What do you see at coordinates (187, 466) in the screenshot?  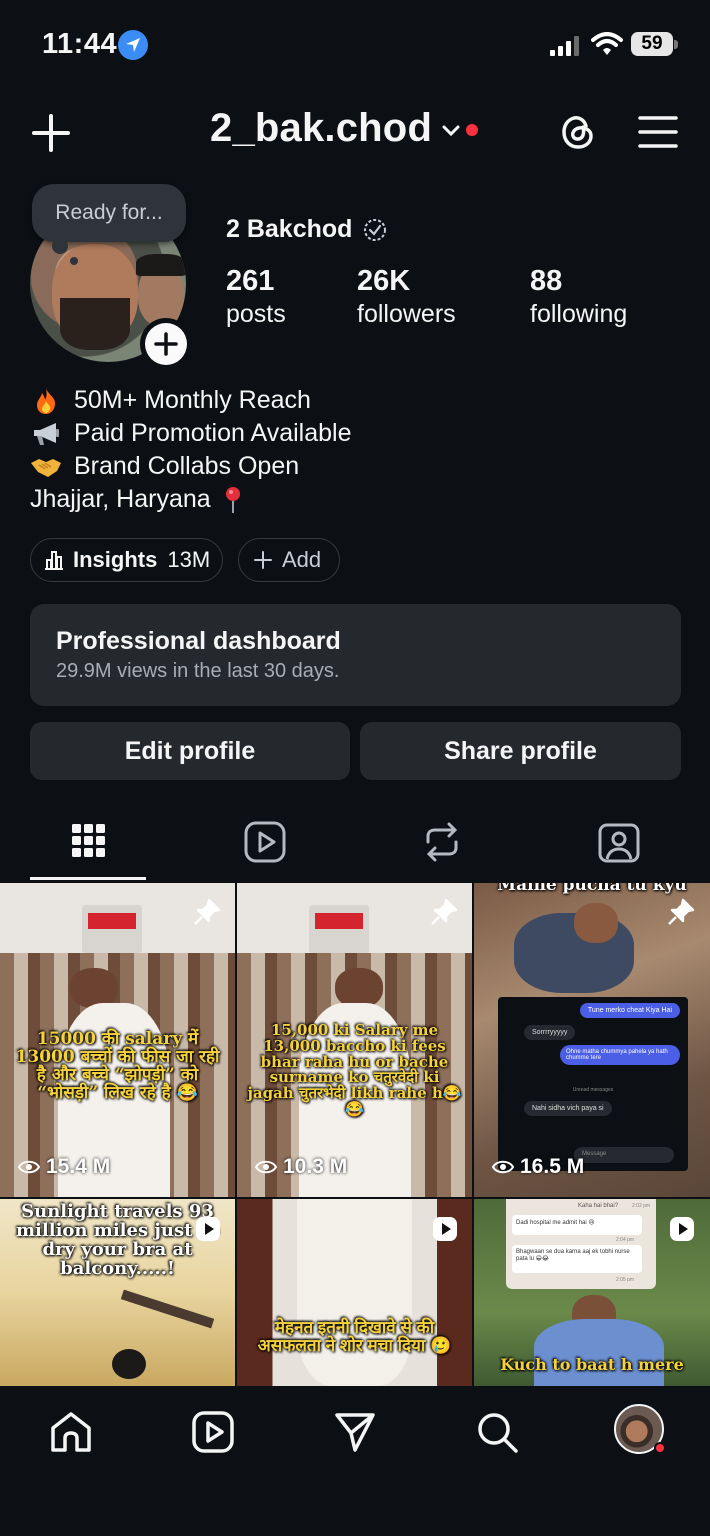 I see `bio-text: Brand Collabs Open` at bounding box center [187, 466].